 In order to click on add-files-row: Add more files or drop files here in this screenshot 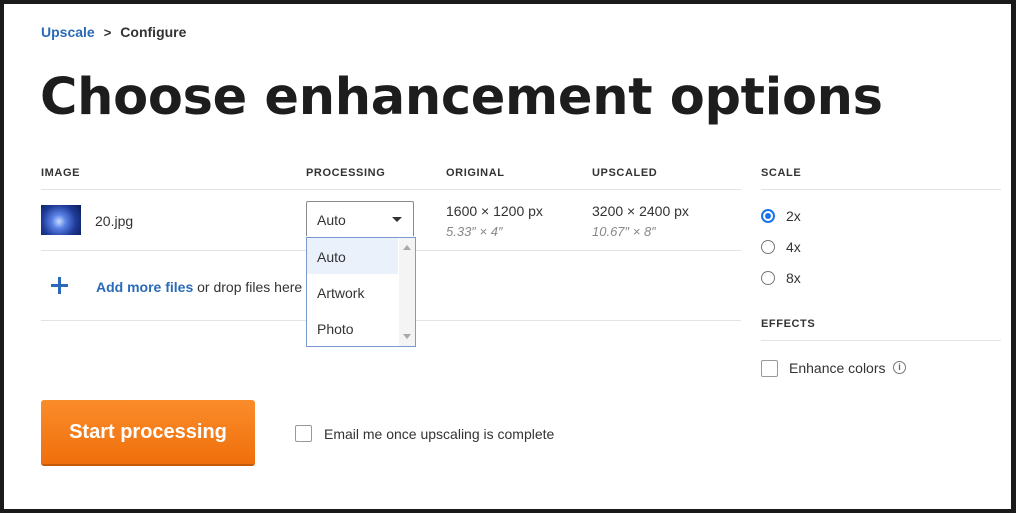, I will do `click(199, 287)`.